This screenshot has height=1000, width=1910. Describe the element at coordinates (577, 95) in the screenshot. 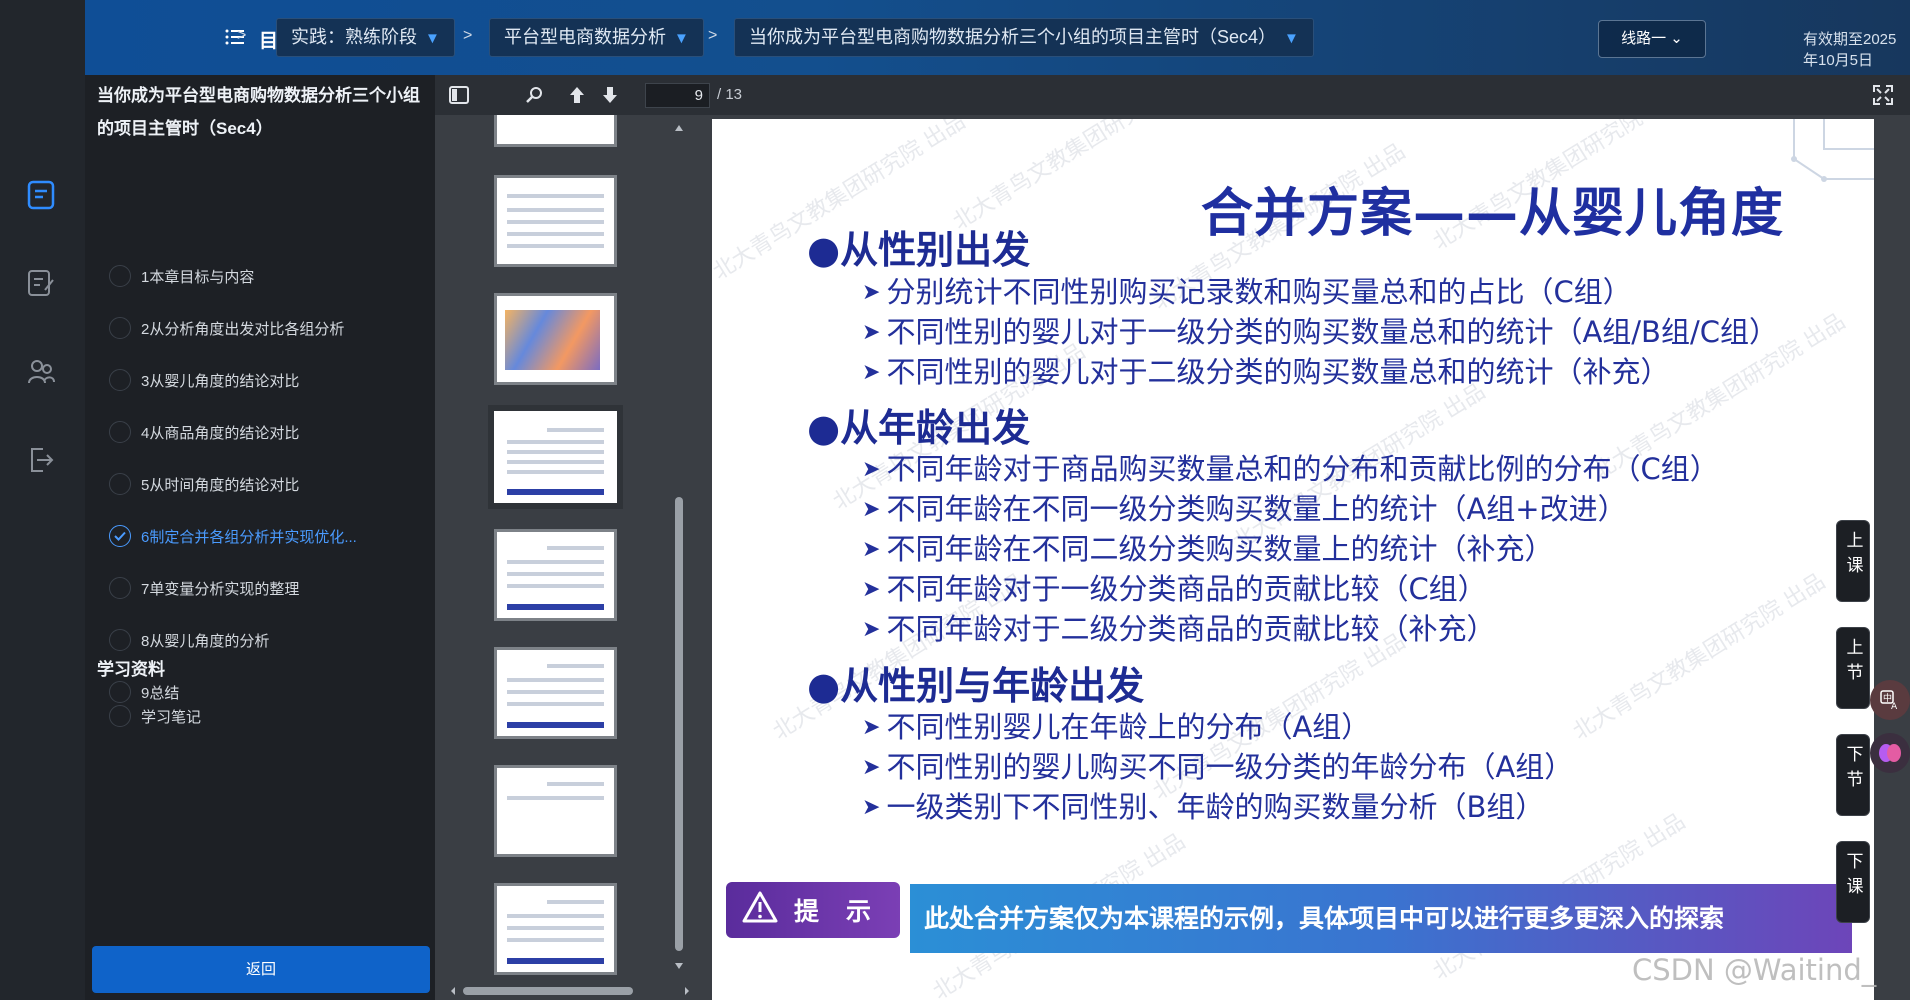

I see `previous-page-icon` at that location.